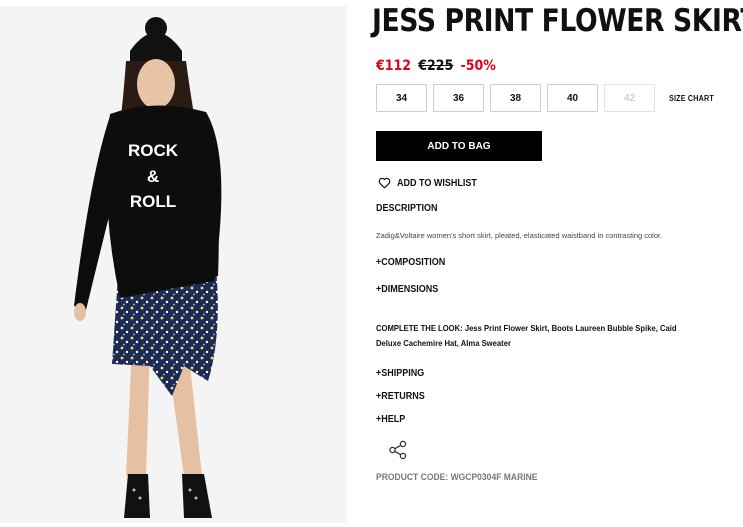  I want to click on share-icon, so click(398, 450).